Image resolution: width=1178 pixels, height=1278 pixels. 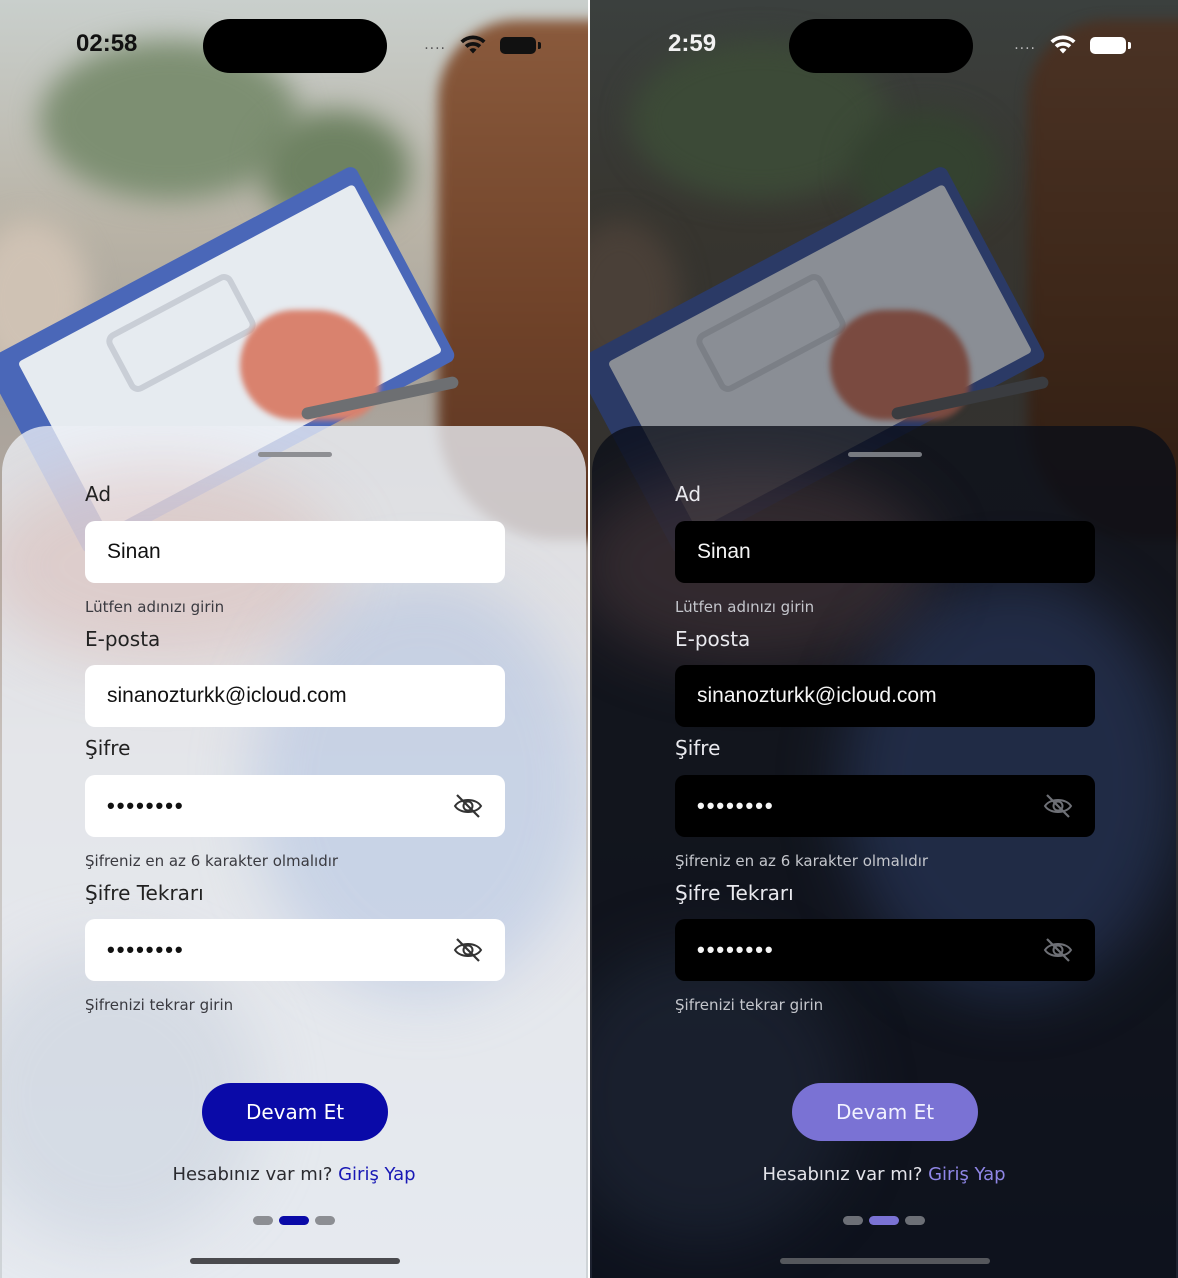 What do you see at coordinates (692, 43) in the screenshot?
I see `status-time: 2:59` at bounding box center [692, 43].